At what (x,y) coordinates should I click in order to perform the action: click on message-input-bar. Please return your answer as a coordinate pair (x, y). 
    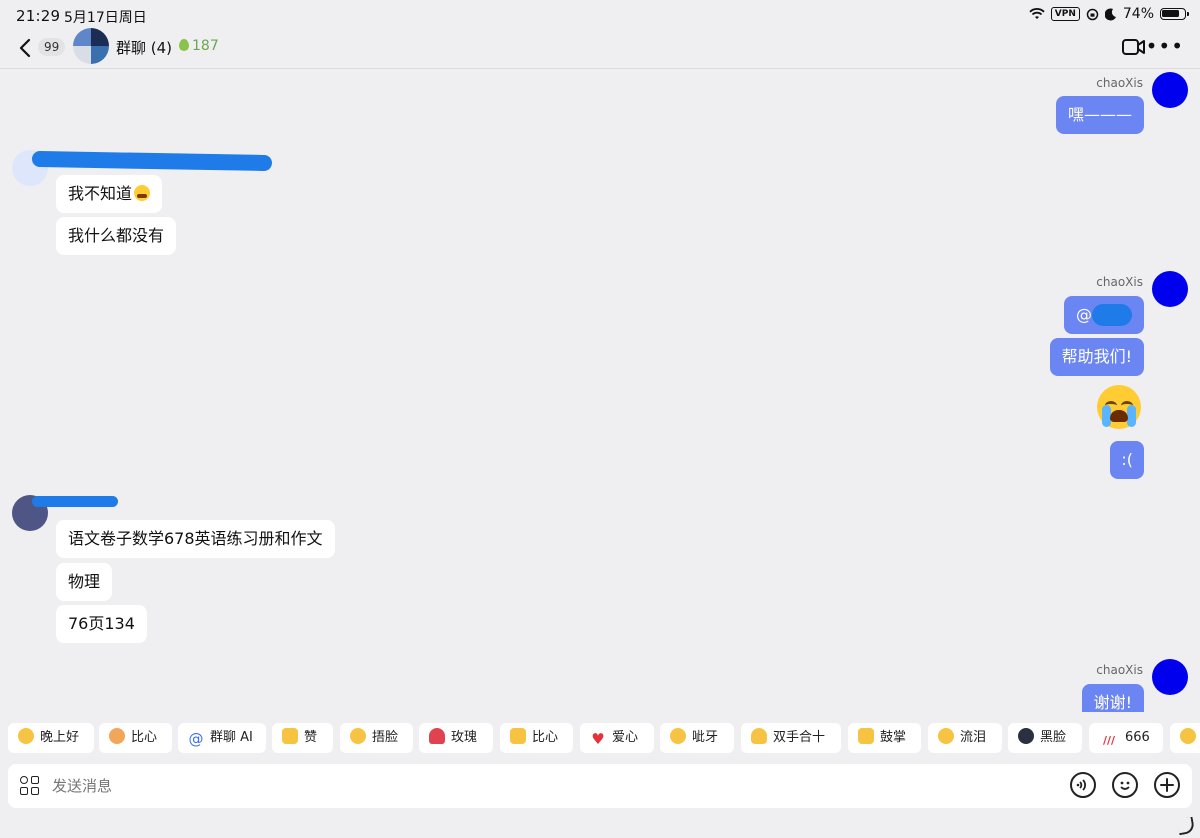
    Looking at the image, I should click on (600, 786).